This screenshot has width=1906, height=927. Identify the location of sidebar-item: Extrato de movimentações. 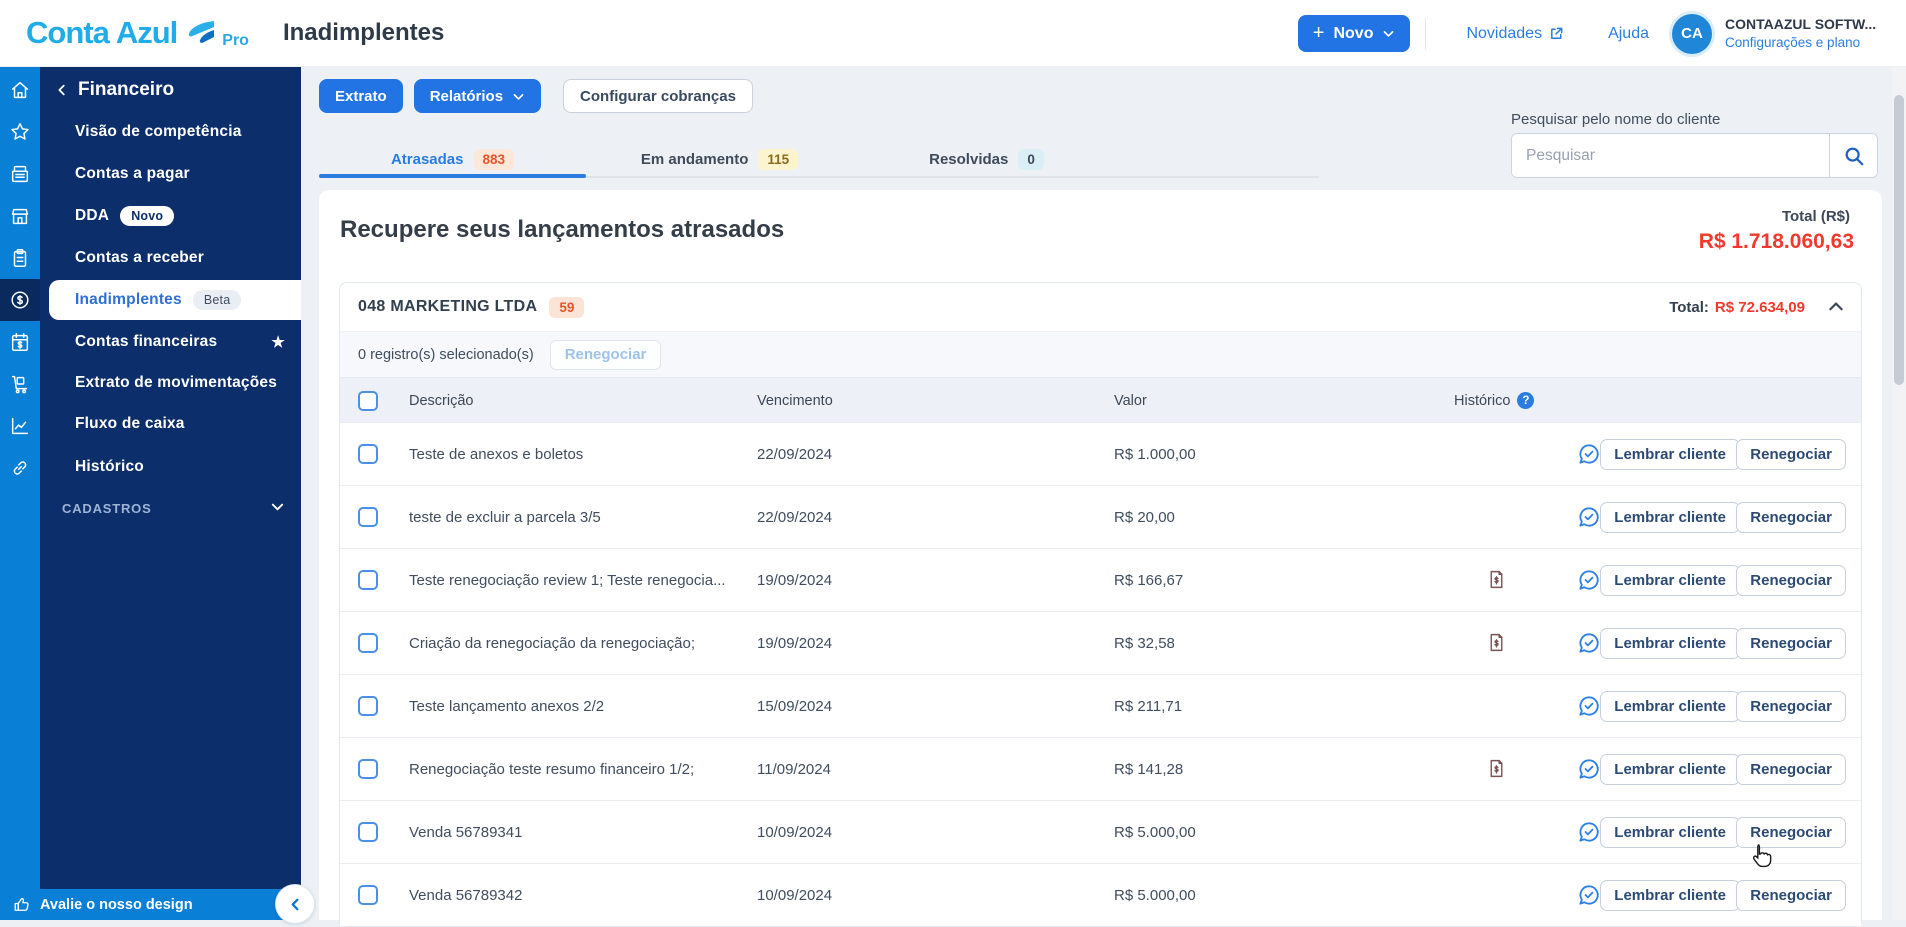
(188, 383).